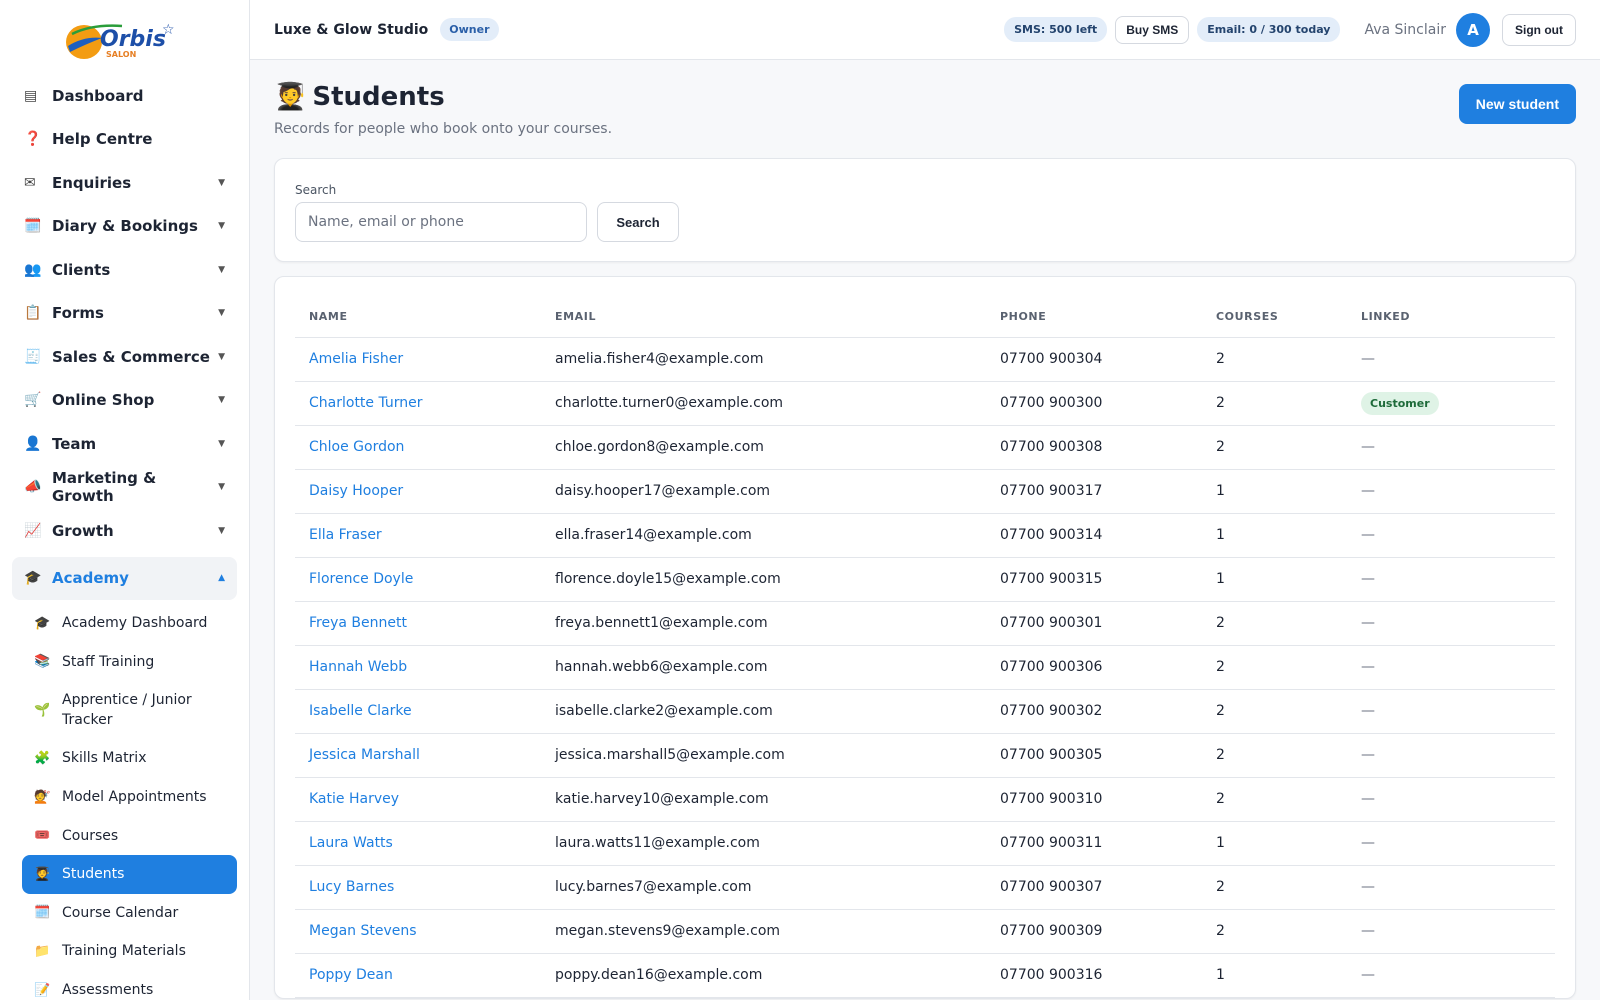 The height and width of the screenshot is (1000, 1600). What do you see at coordinates (129, 710) in the screenshot?
I see `sidebar-subitem-apprentice-junior-tracker: 🌱 Apprentice / Junior Tracker` at bounding box center [129, 710].